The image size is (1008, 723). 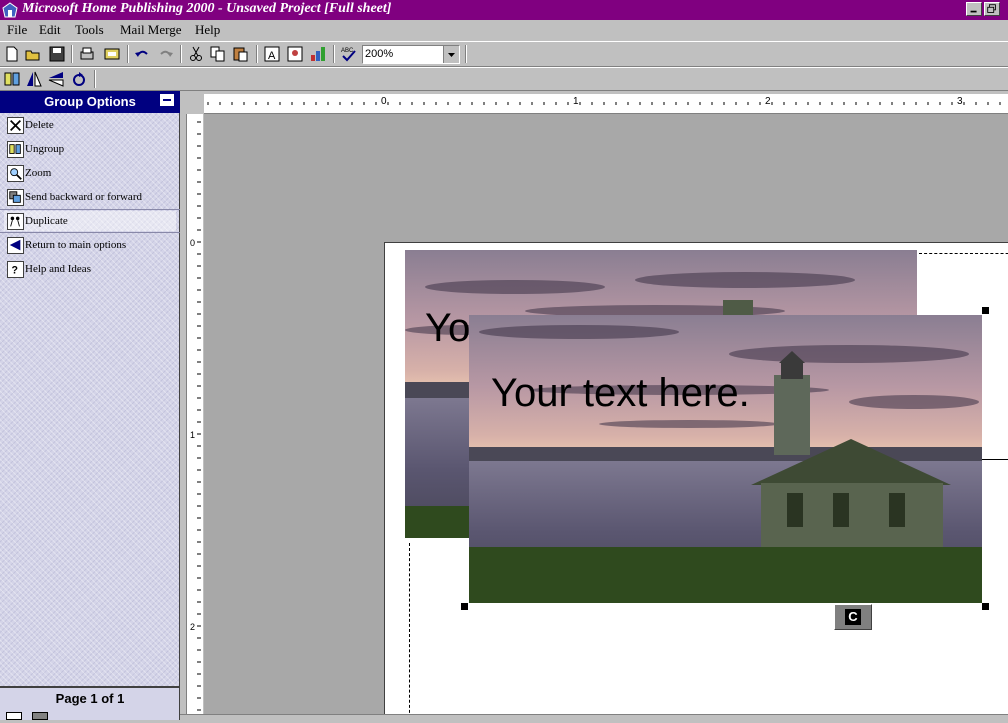 I want to click on new-icon, so click(x=12, y=54).